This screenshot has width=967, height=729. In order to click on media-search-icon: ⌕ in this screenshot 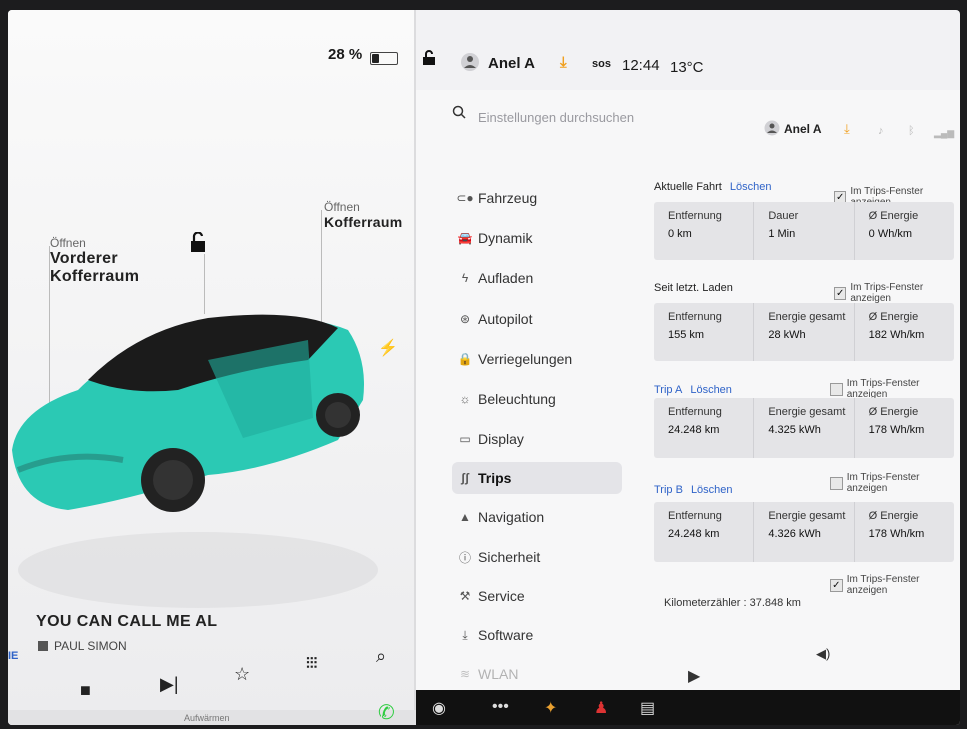, I will do `click(381, 656)`.